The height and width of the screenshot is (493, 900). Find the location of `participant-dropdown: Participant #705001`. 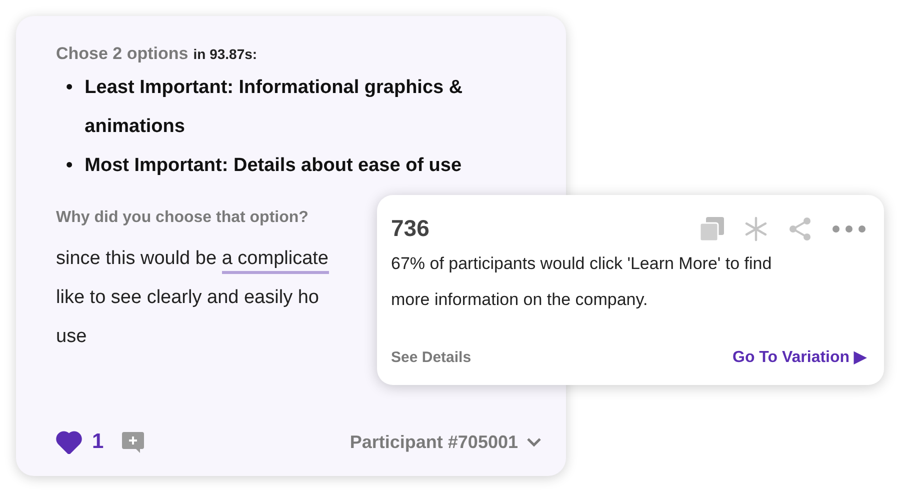

participant-dropdown: Participant #705001 is located at coordinates (446, 442).